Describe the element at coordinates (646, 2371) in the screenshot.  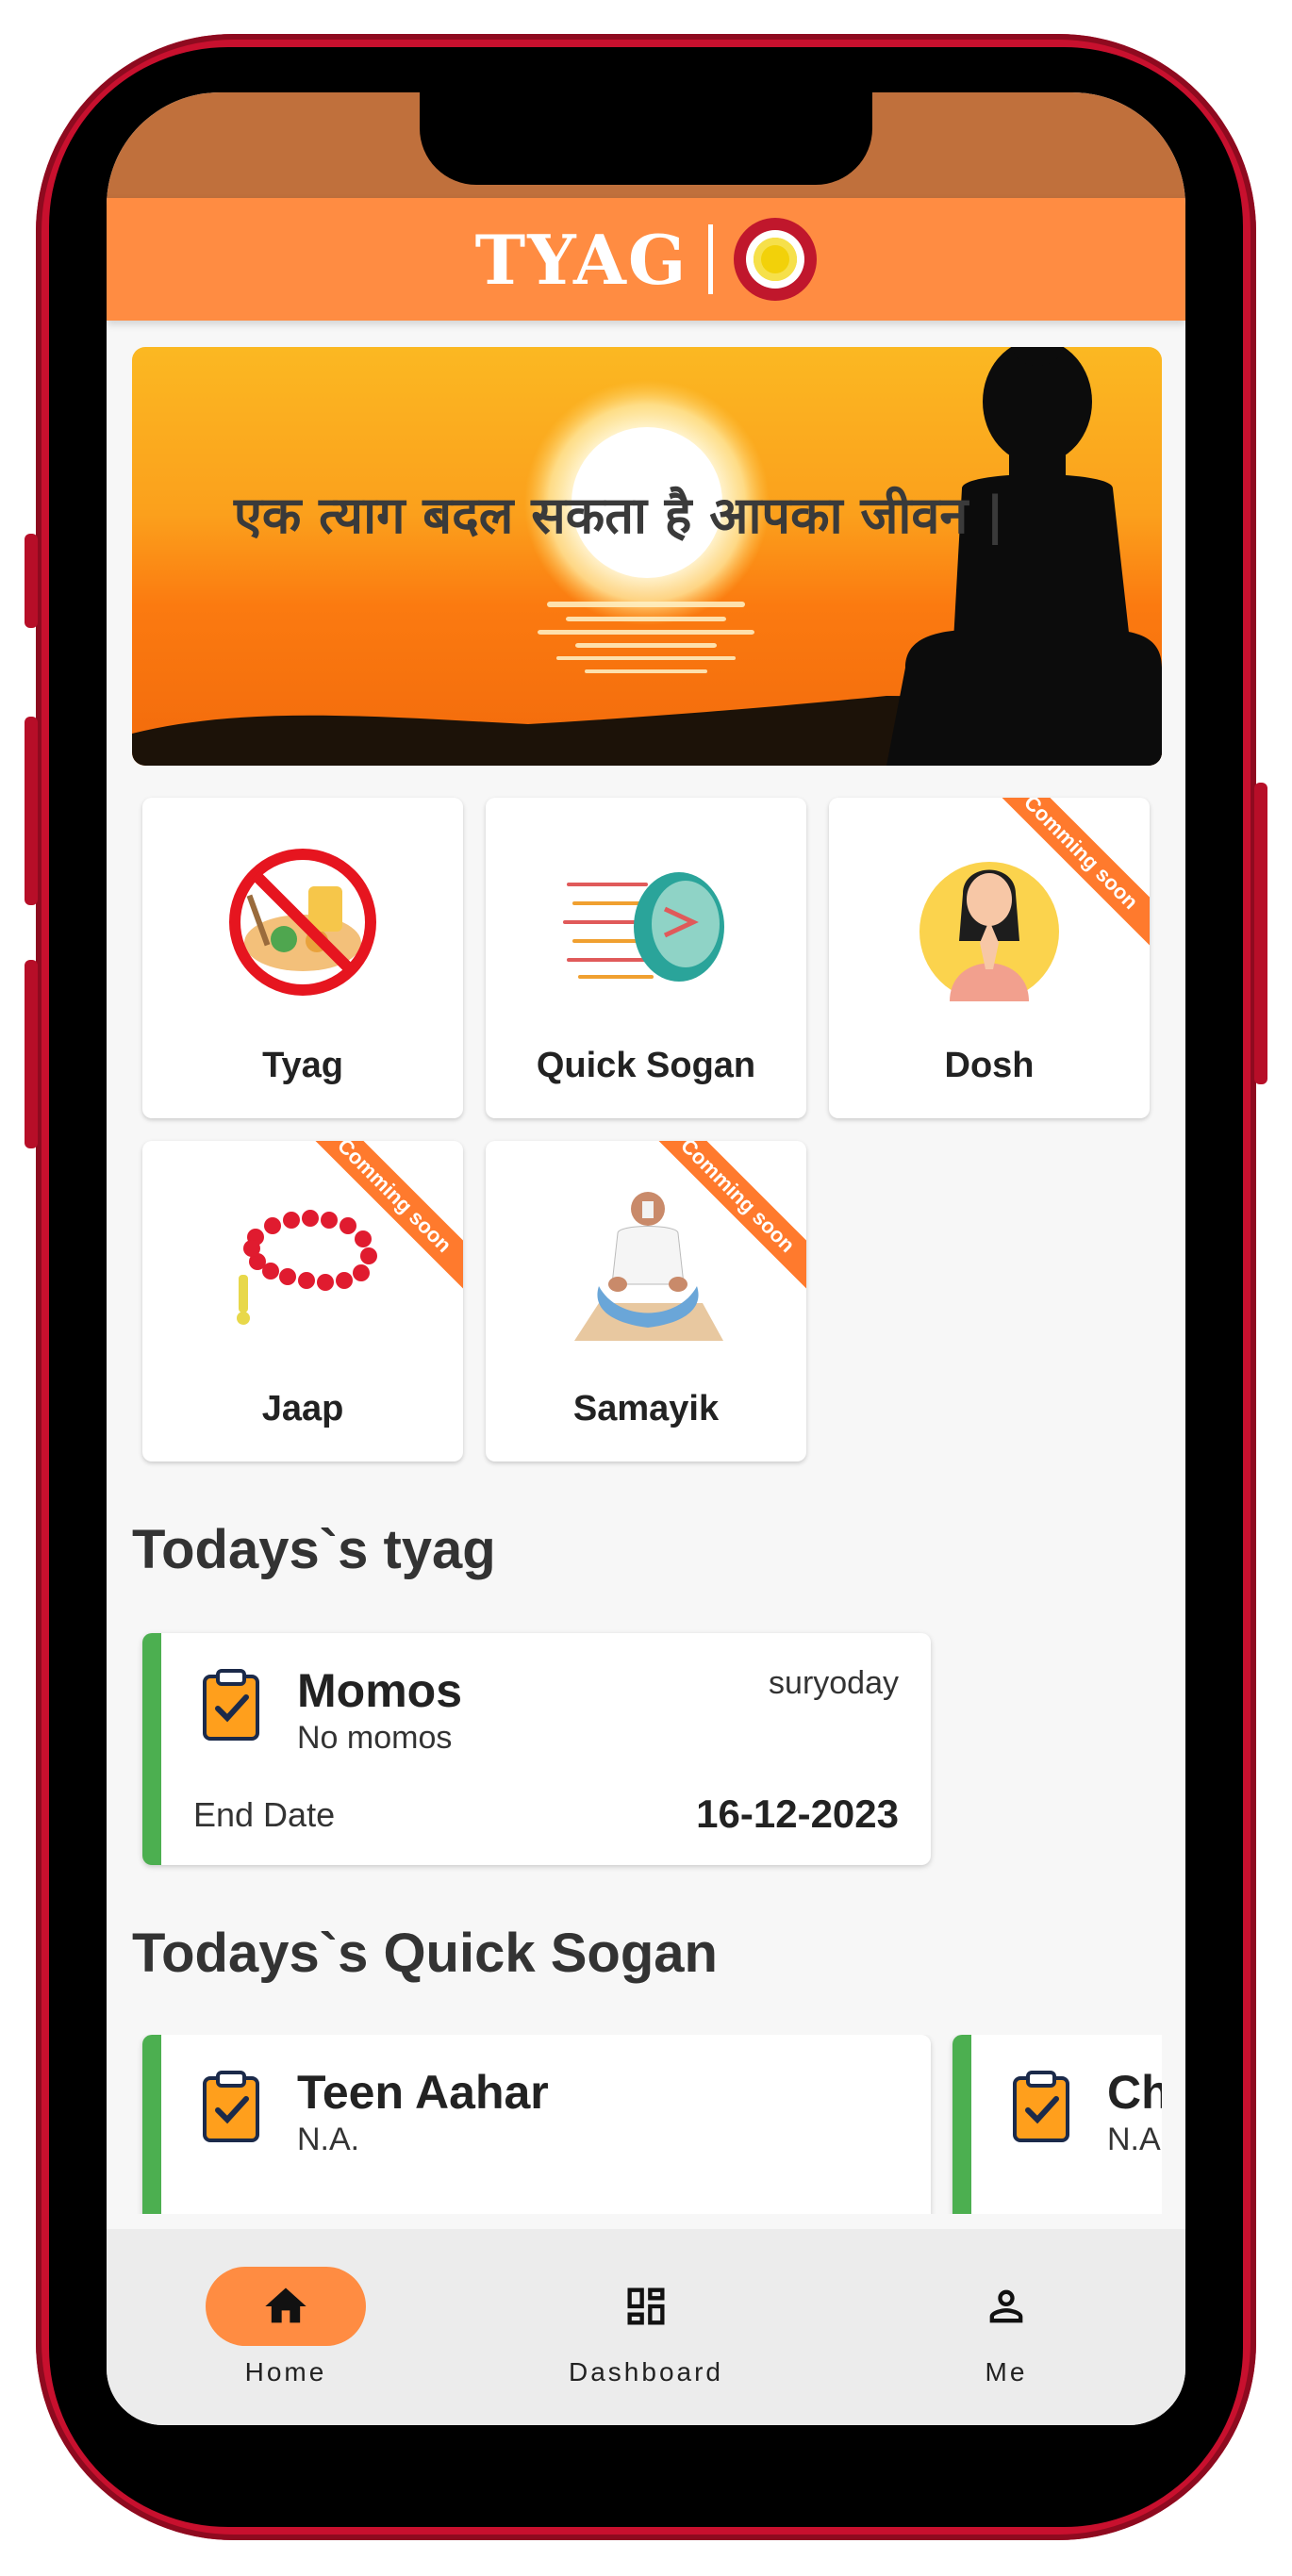
I see `nav-label: Dashboard` at that location.